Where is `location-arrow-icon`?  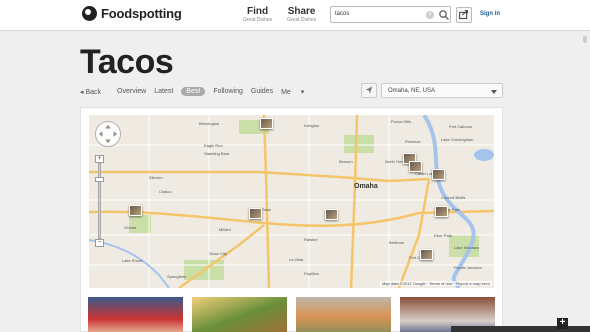
location-arrow-icon is located at coordinates (369, 90).